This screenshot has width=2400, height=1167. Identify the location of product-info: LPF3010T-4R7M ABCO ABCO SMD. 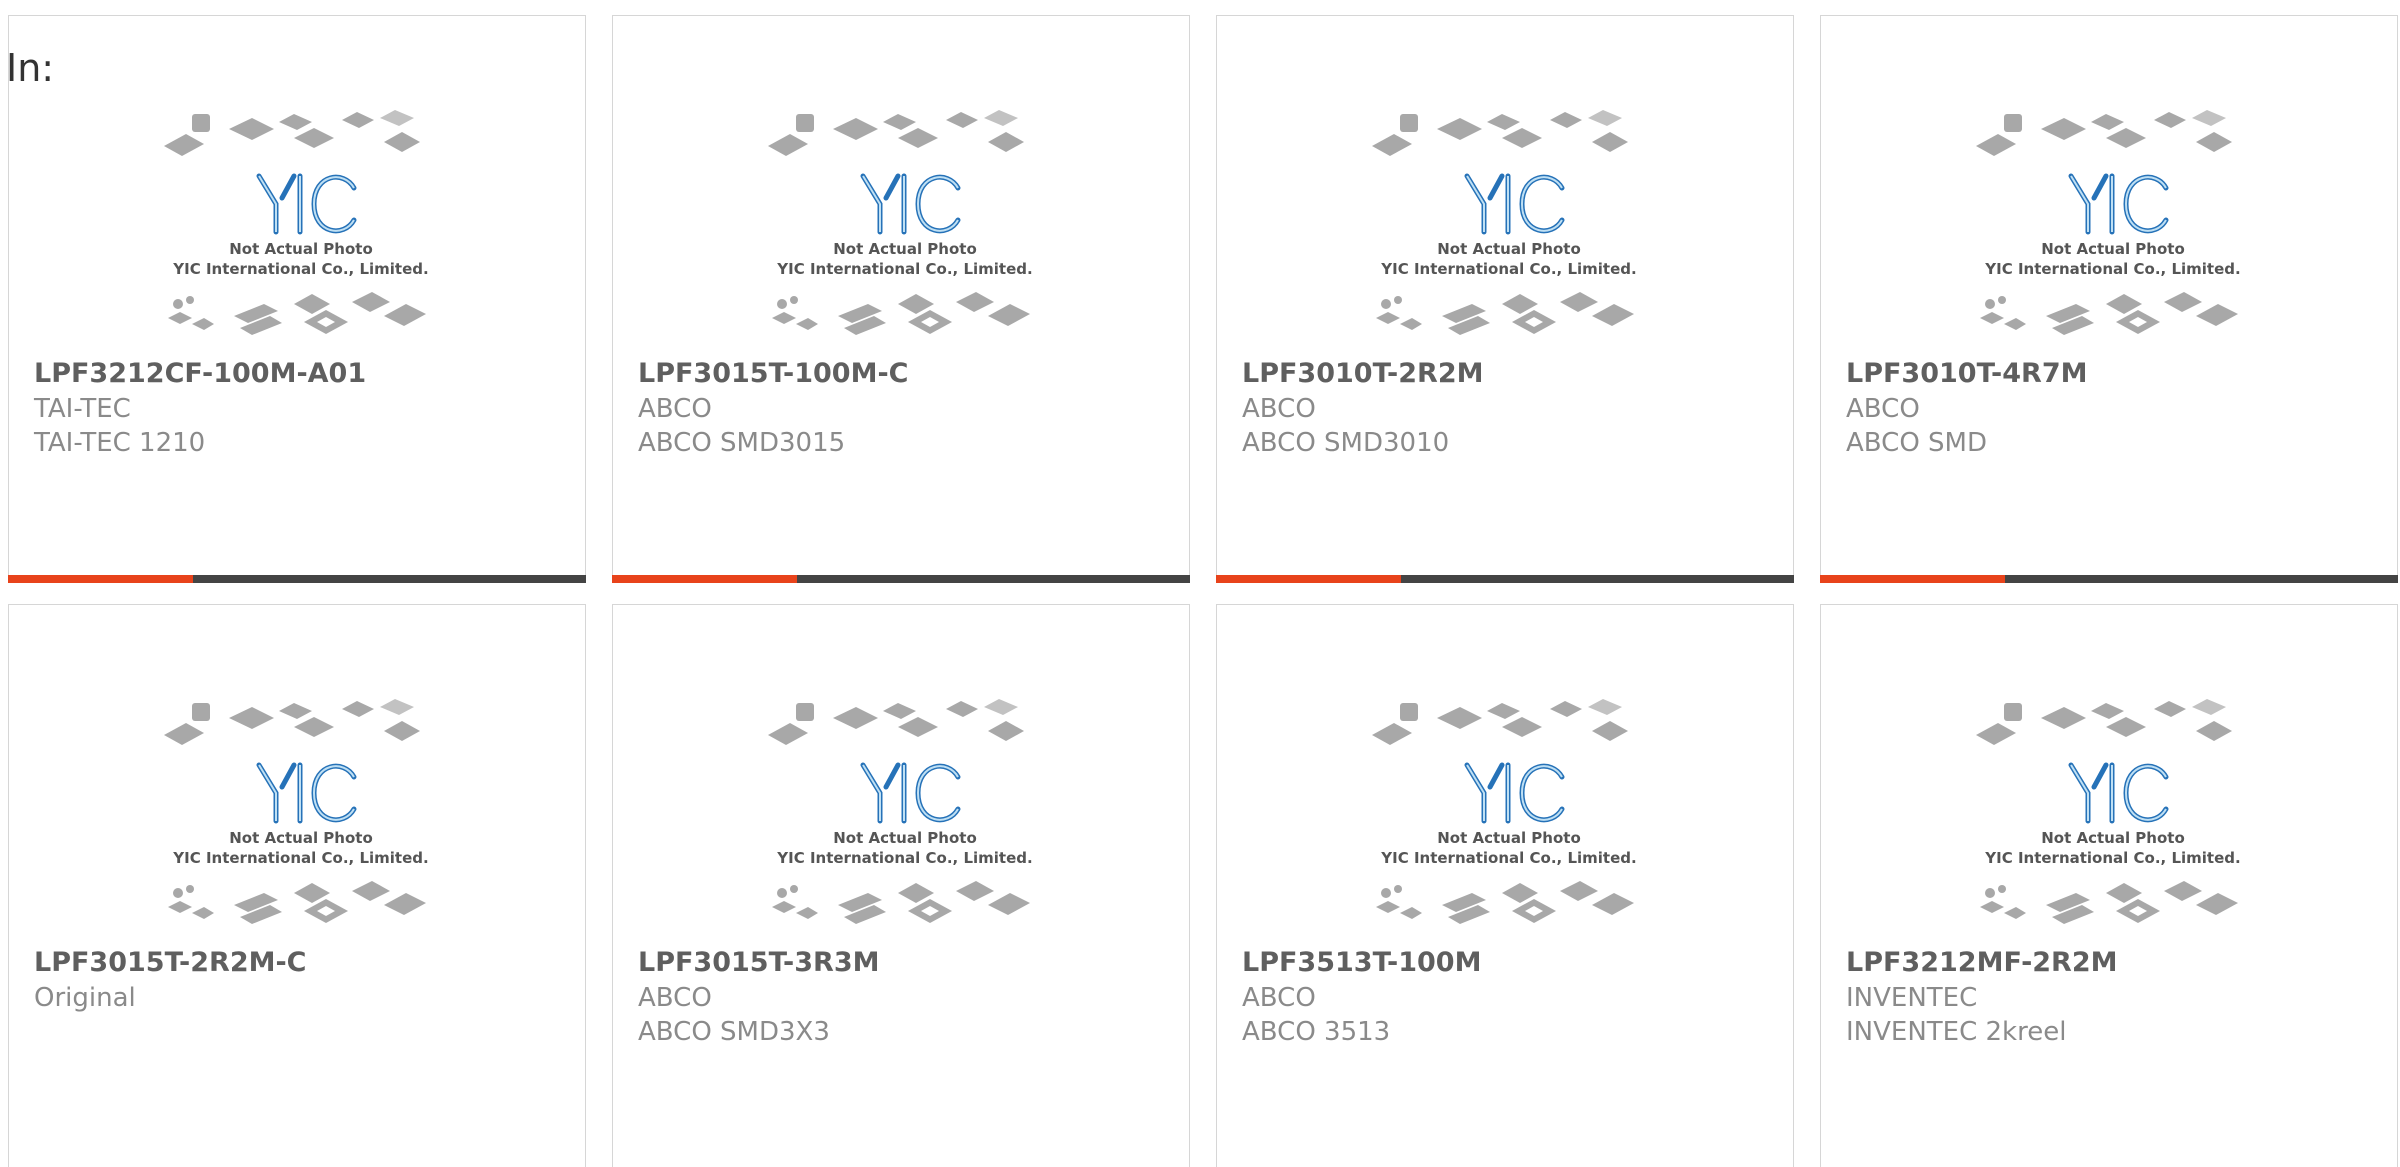
(2111, 408).